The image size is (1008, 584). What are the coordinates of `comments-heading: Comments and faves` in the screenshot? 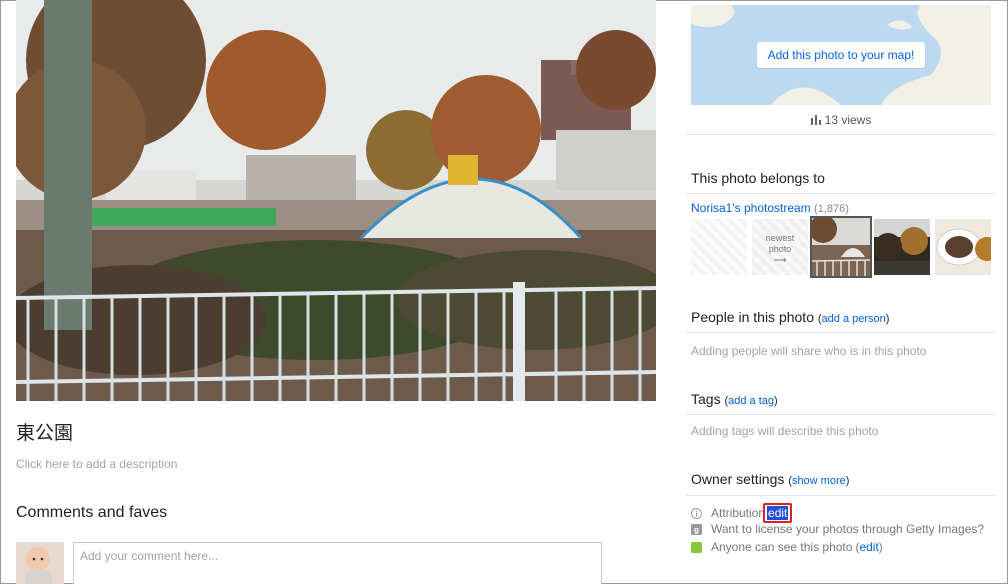 It's located at (92, 512).